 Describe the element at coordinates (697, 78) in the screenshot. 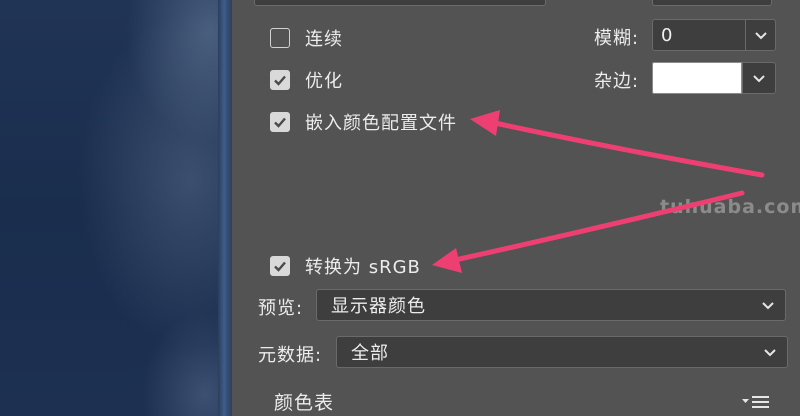

I see `matte-color-swatch` at that location.